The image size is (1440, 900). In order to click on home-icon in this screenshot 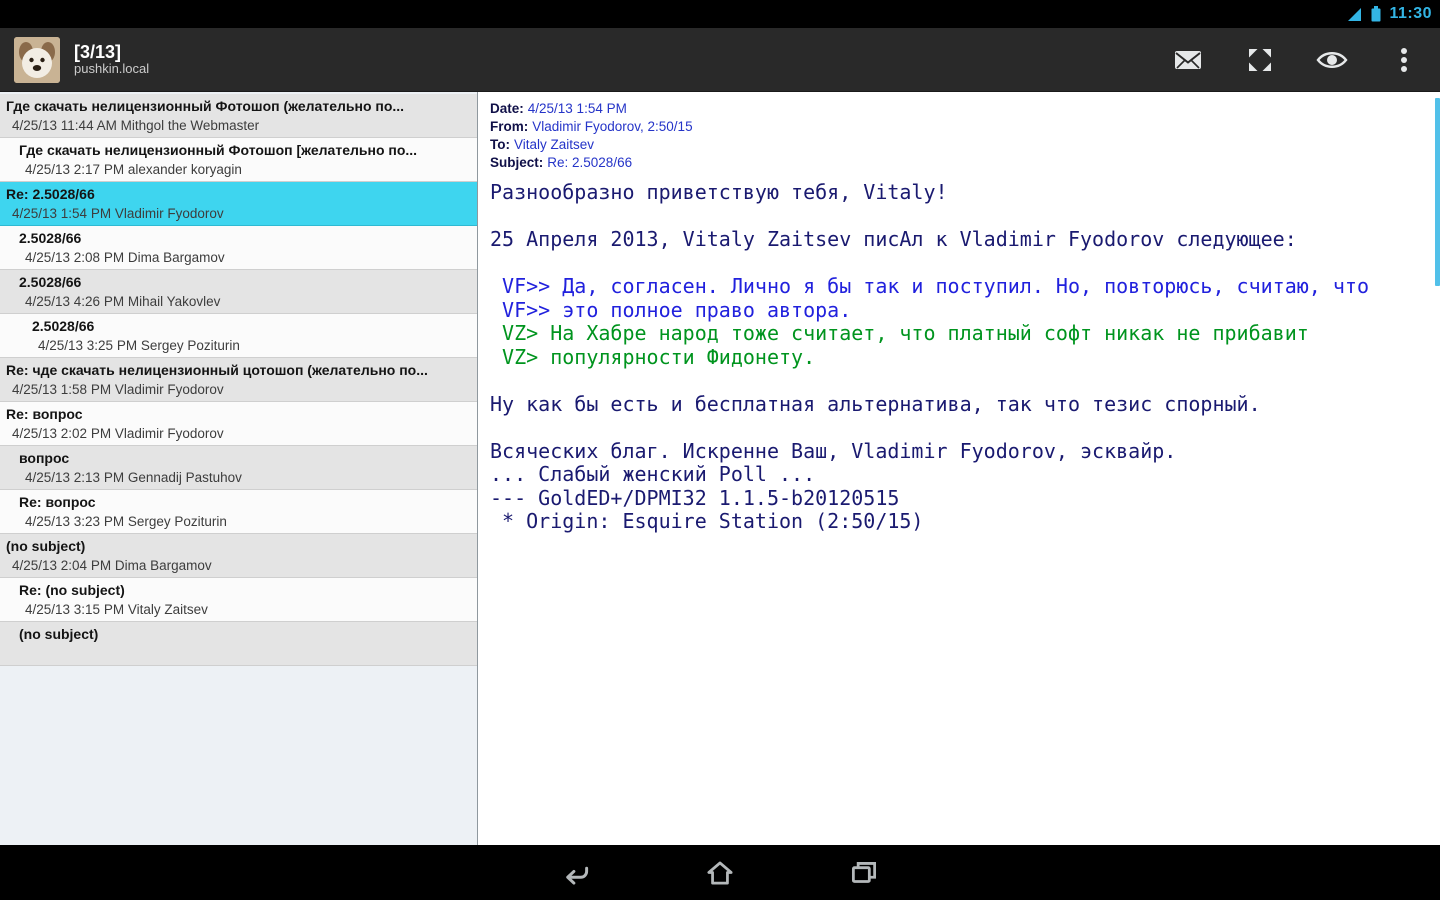, I will do `click(720, 872)`.